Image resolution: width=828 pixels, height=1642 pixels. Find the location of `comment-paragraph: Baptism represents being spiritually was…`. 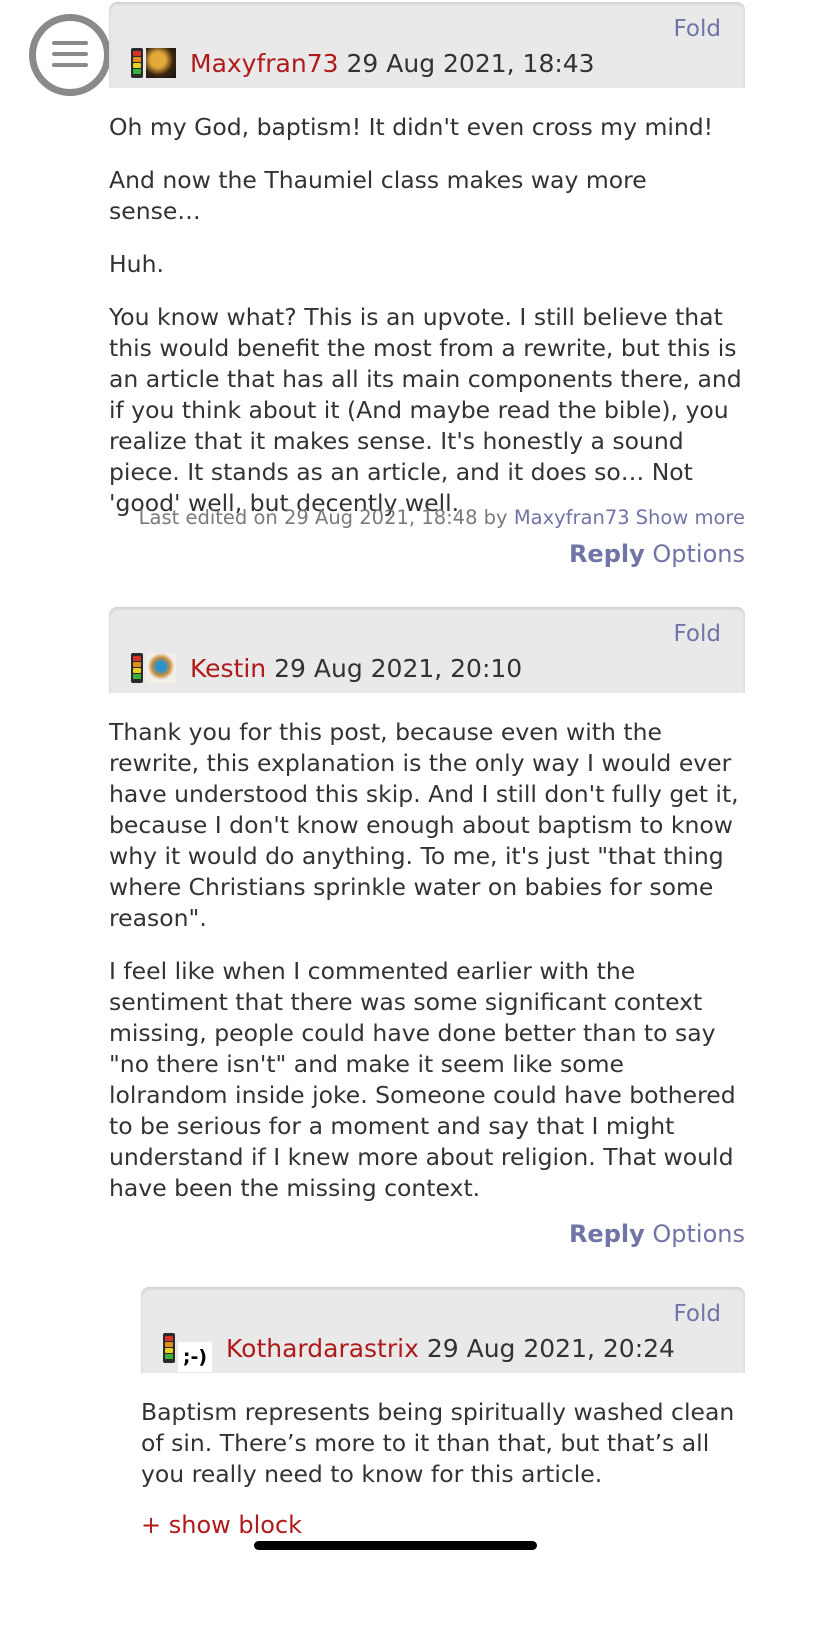

comment-paragraph: Baptism represents being spiritually was… is located at coordinates (438, 1443).